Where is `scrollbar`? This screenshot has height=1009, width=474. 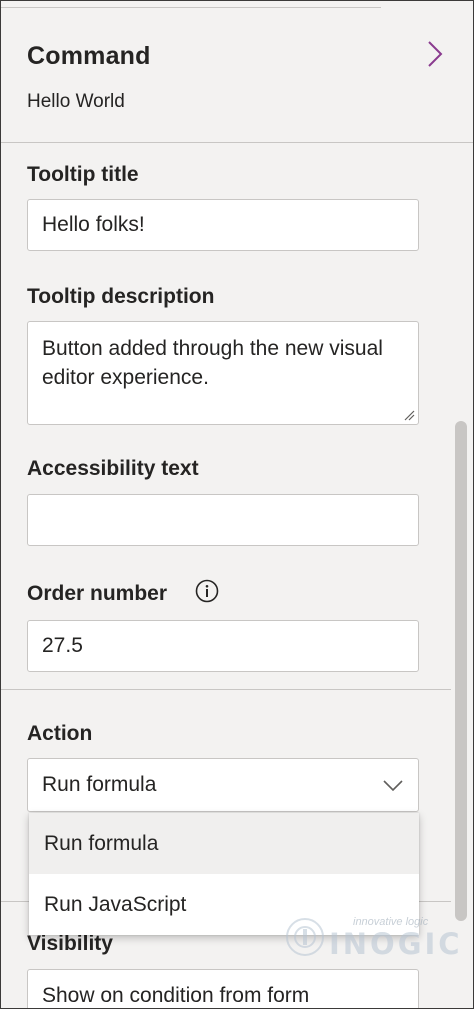
scrollbar is located at coordinates (461, 671).